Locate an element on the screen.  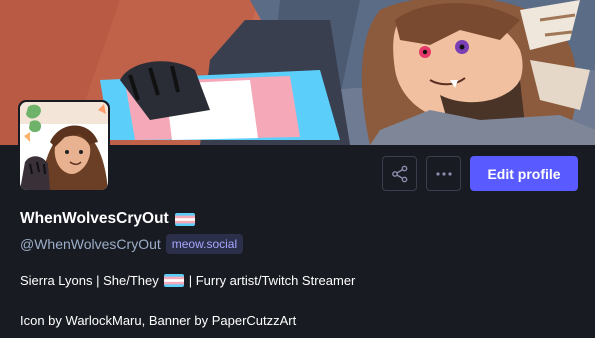
more-options-button is located at coordinates (443, 173).